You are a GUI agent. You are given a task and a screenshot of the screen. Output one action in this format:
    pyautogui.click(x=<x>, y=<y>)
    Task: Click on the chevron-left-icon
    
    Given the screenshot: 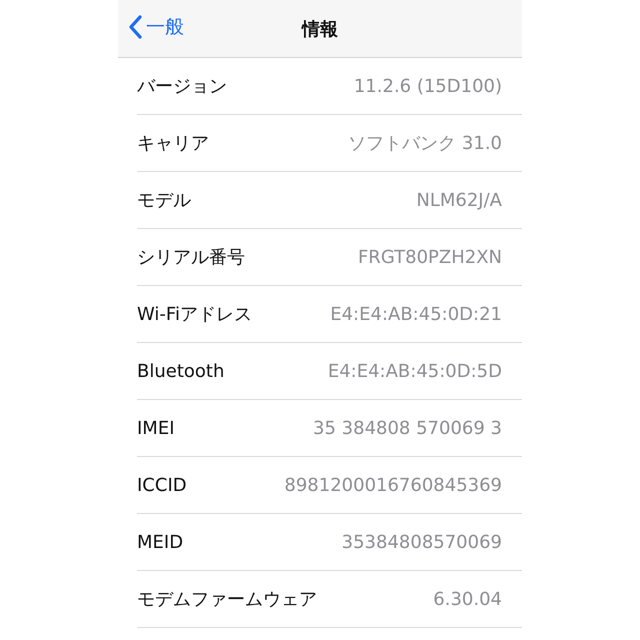 What is the action you would take?
    pyautogui.click(x=135, y=27)
    